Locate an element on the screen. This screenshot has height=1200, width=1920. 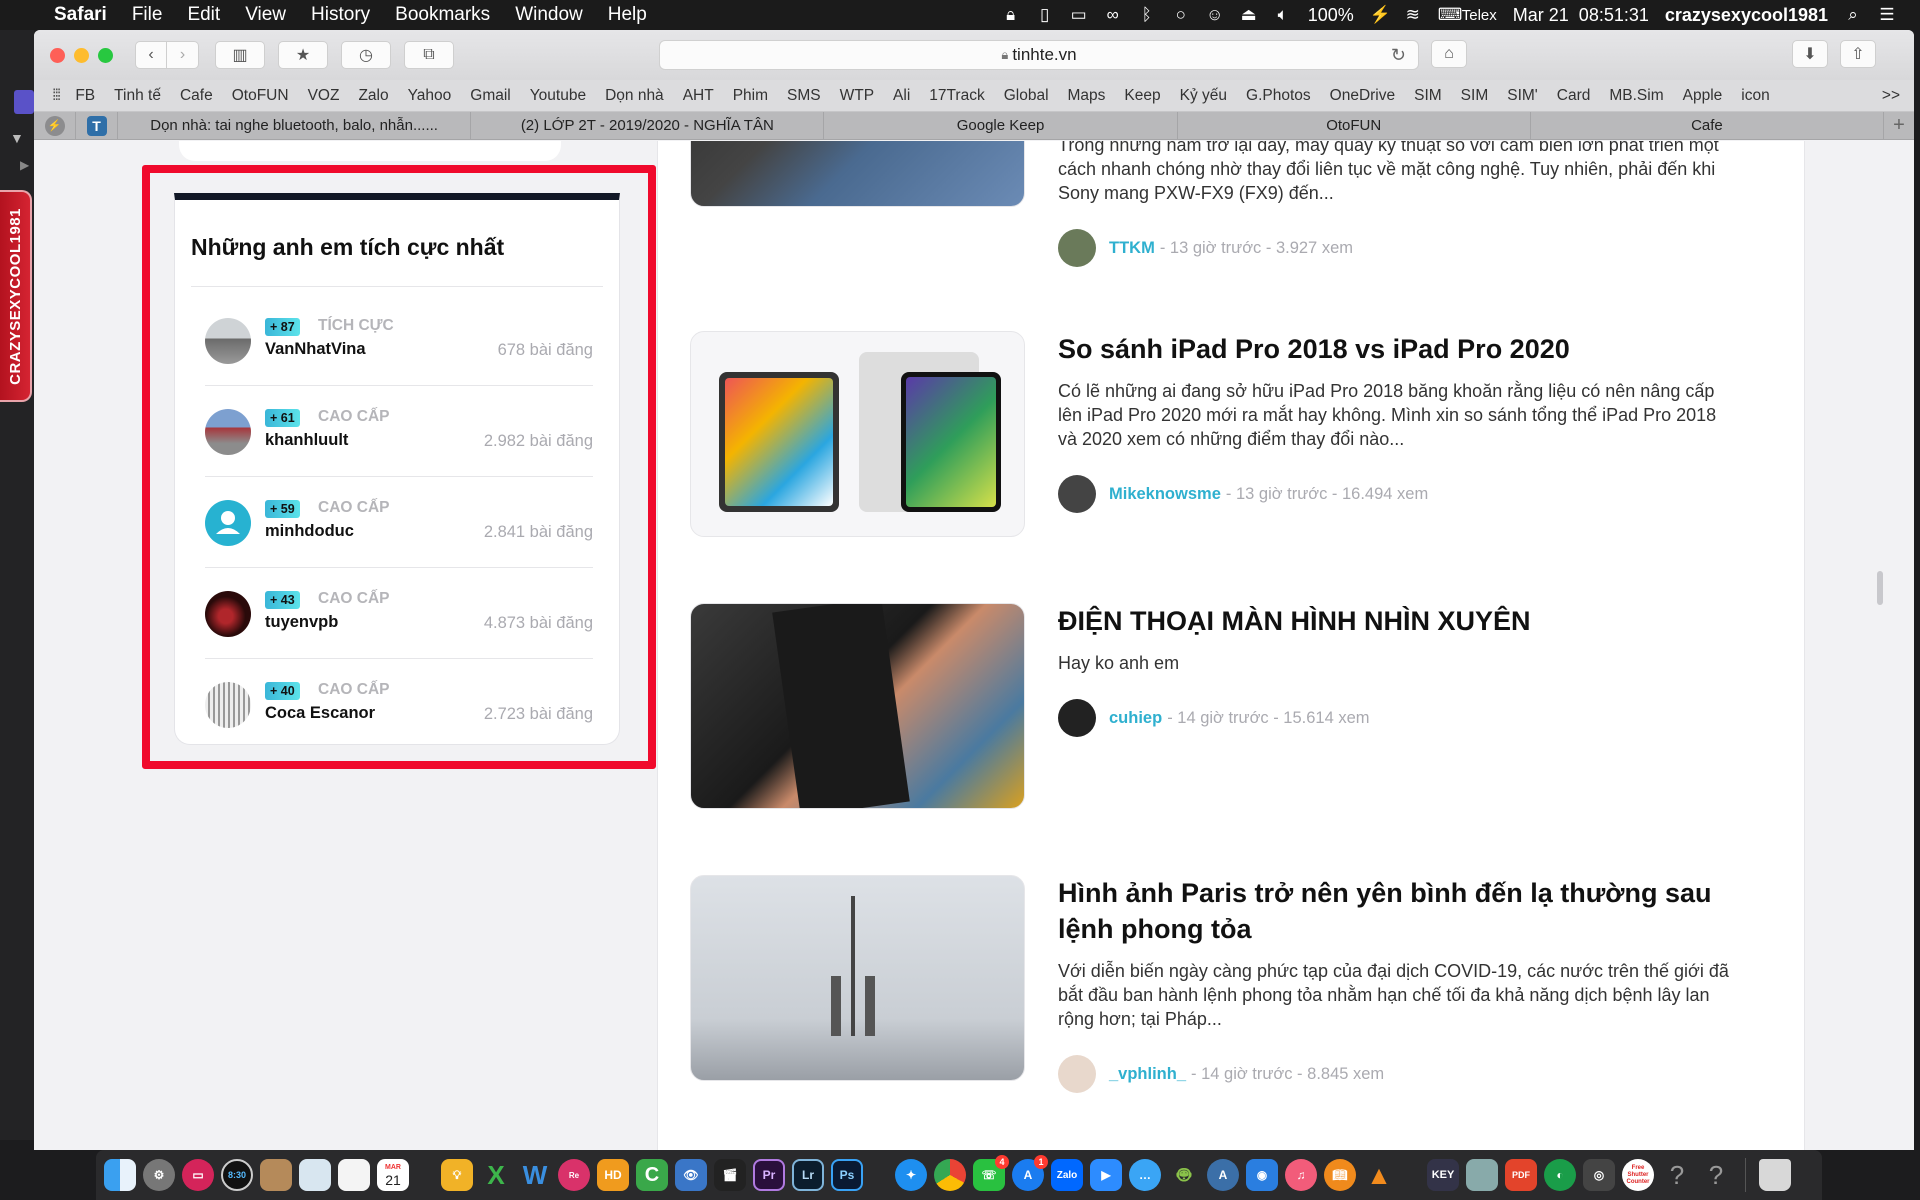
trash-icon is located at coordinates (1775, 1175).